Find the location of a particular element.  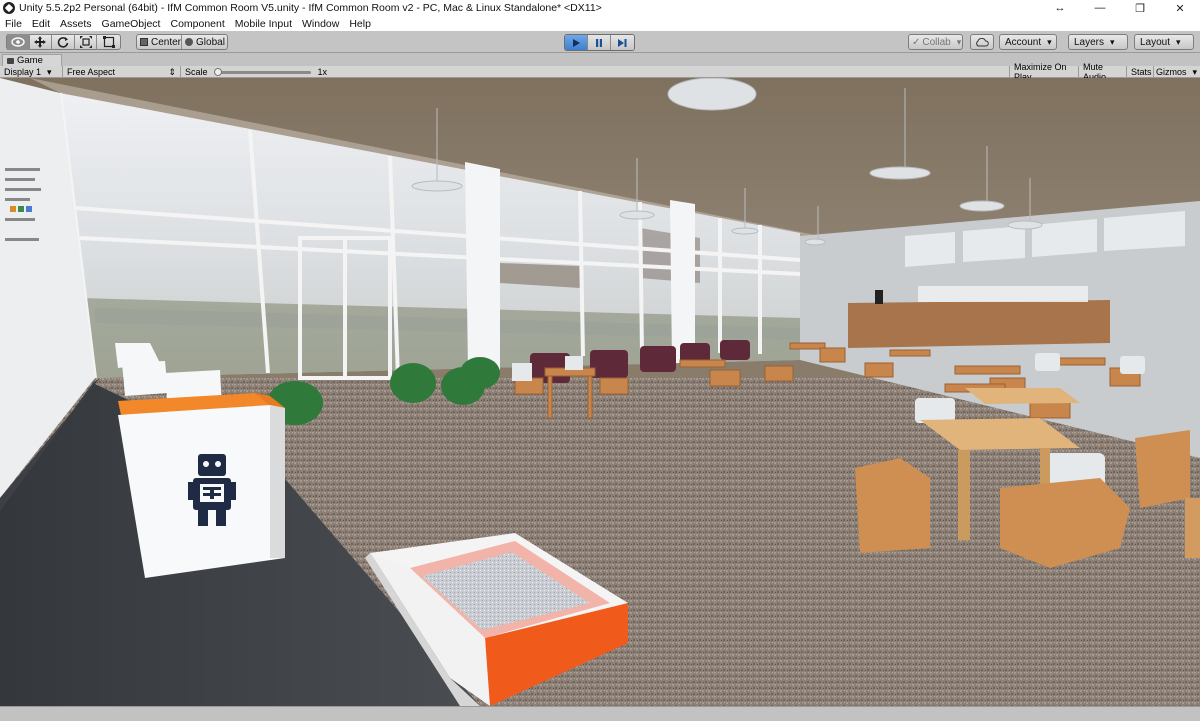

layout-dropdown: Layout is located at coordinates (1164, 42).